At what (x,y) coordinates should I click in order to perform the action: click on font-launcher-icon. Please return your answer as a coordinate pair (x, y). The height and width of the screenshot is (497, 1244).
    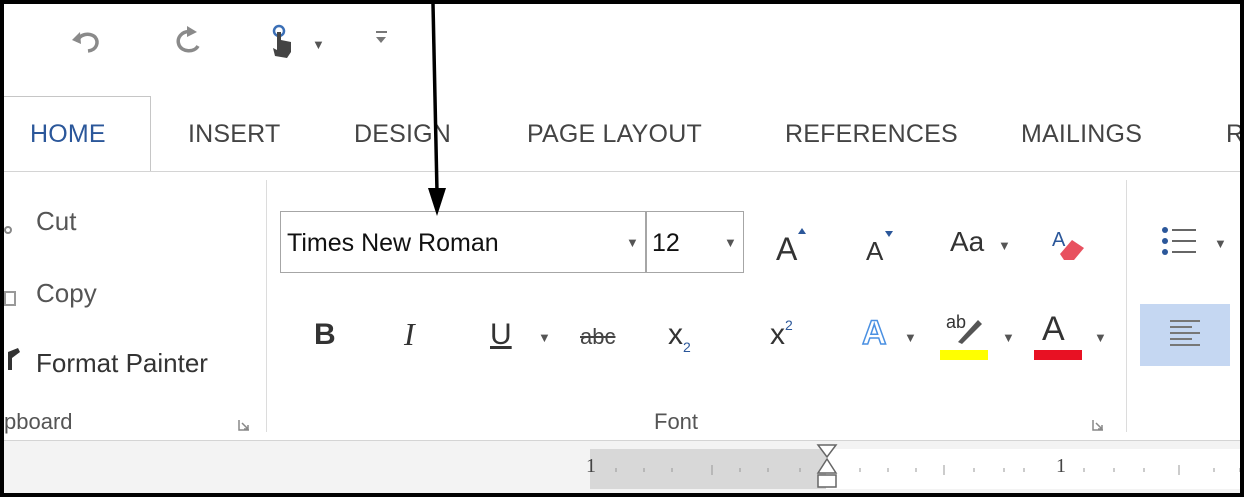
    Looking at the image, I should click on (1098, 424).